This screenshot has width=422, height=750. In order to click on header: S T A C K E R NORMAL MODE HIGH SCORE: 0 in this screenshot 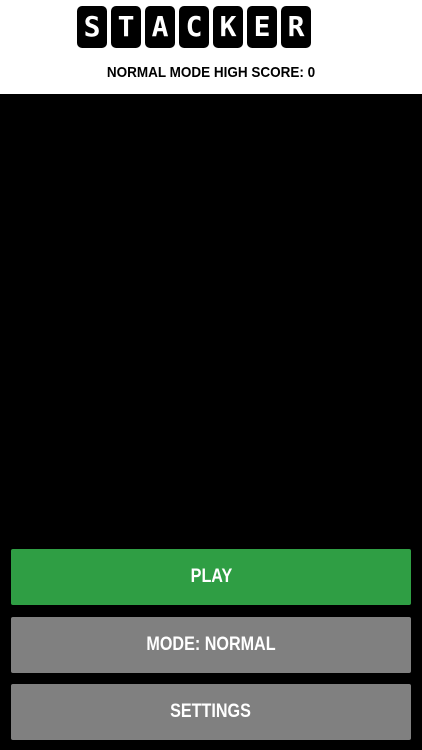, I will do `click(211, 47)`.